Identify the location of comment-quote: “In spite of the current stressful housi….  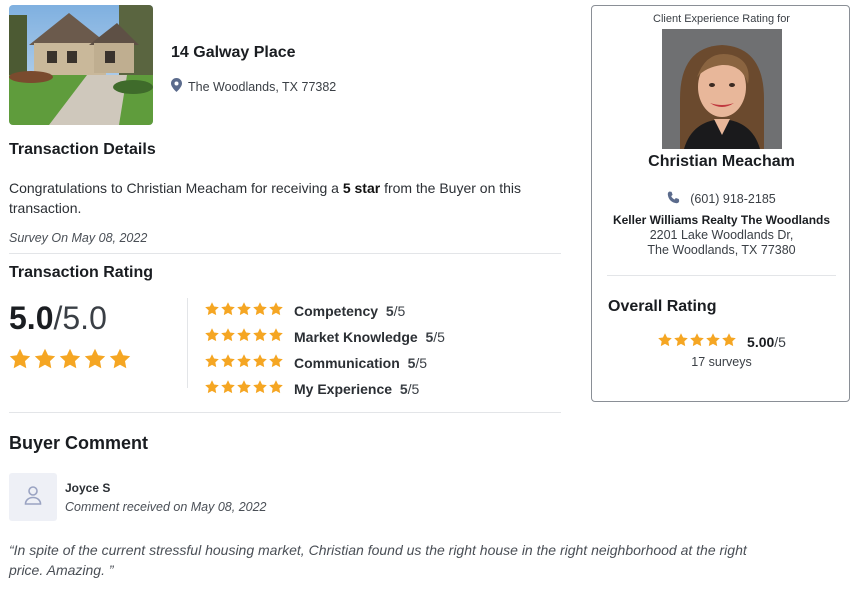
(378, 560).